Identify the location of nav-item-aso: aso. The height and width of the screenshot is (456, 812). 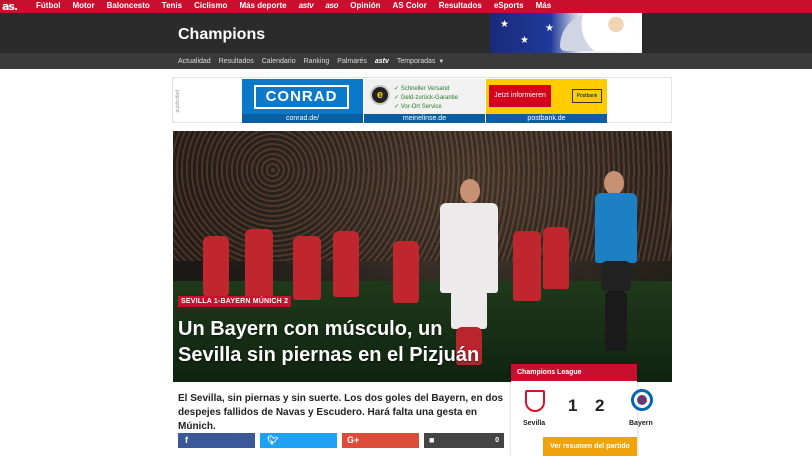
(334, 6).